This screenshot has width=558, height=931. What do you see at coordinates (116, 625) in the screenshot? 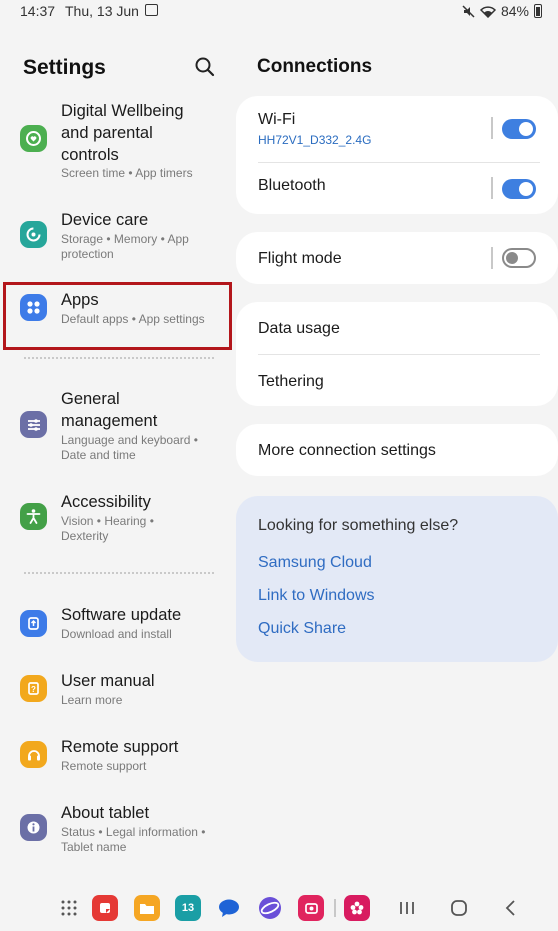
I see `menu-item-software-update: Software update Download and install` at bounding box center [116, 625].